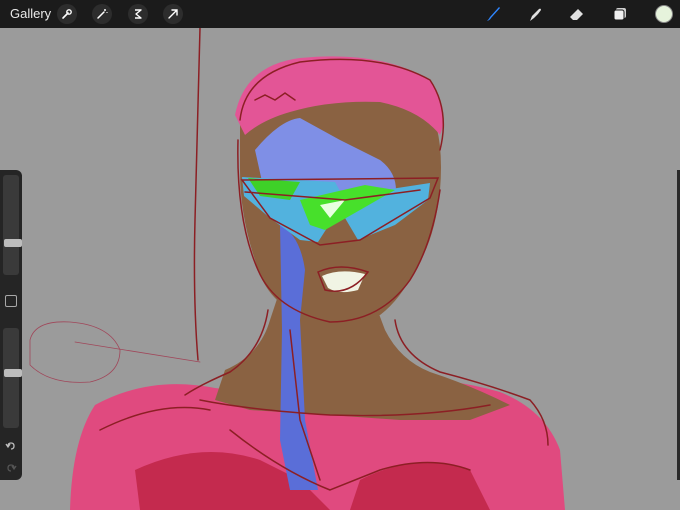  I want to click on layers-button, so click(620, 14).